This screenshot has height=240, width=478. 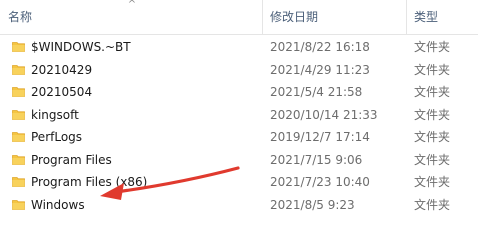 What do you see at coordinates (316, 92) in the screenshot?
I see `file-date-modified: 2021/5/4 21:58` at bounding box center [316, 92].